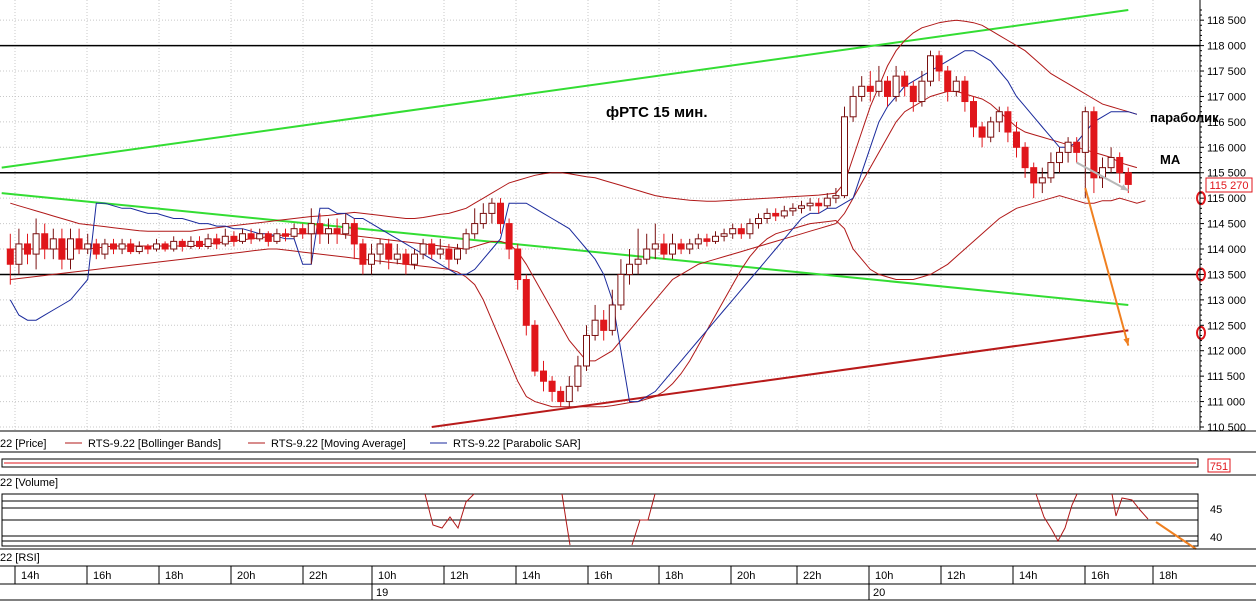  I want to click on price-tick-label: 114 000, so click(1226, 250).